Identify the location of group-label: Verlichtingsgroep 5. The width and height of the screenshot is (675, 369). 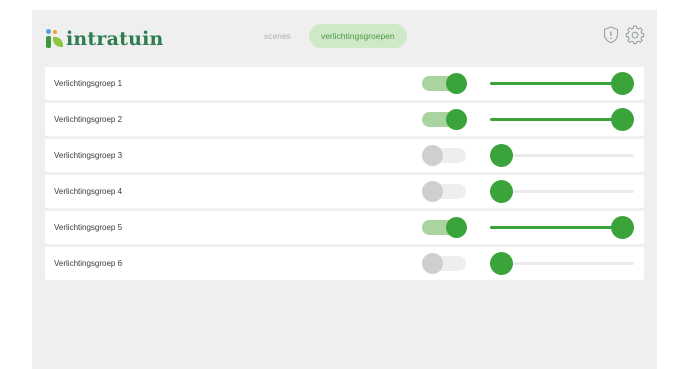
(88, 227).